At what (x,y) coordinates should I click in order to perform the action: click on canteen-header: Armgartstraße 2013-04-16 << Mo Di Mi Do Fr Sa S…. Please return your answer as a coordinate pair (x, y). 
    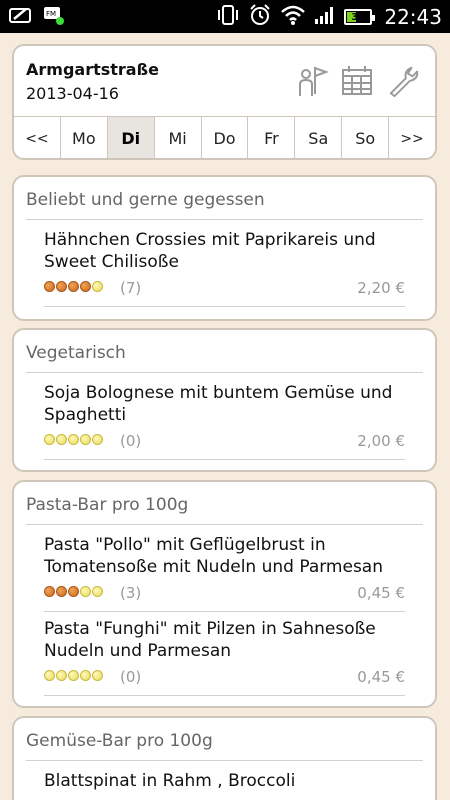
    Looking at the image, I should click on (224, 102).